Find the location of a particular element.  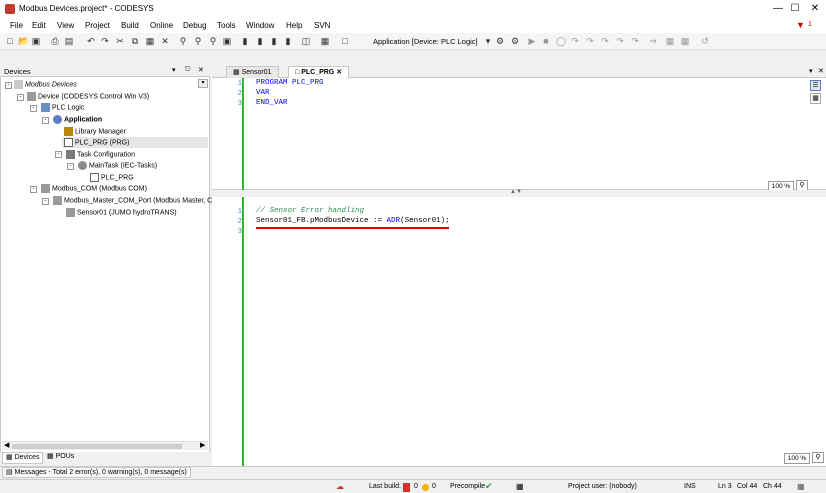

step-over-icon: ↷ is located at coordinates (575, 41).